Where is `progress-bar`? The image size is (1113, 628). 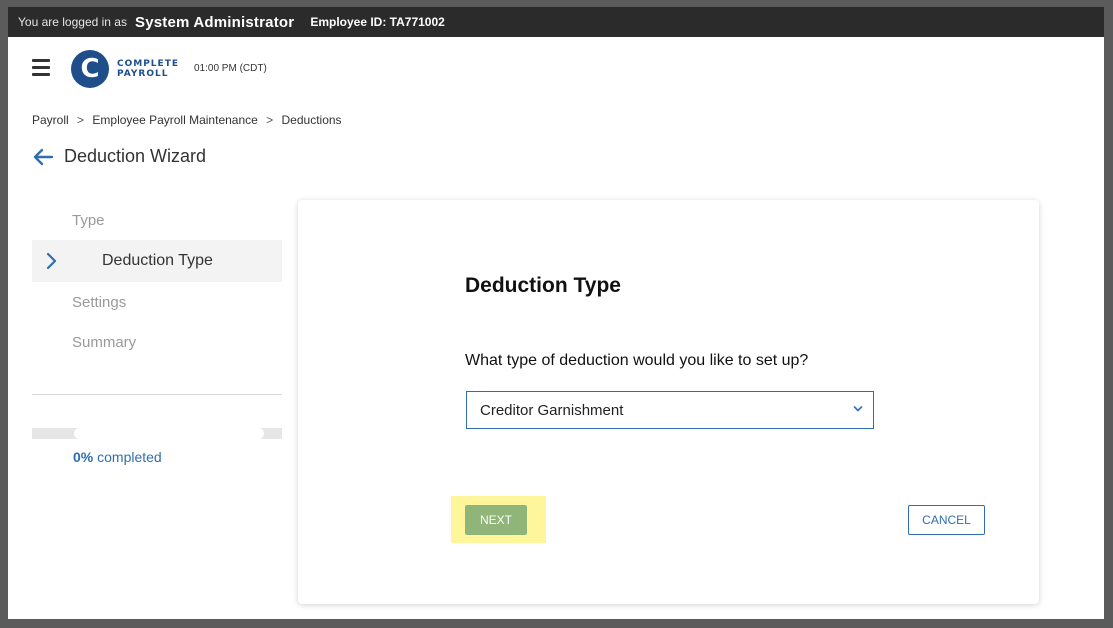 progress-bar is located at coordinates (157, 433).